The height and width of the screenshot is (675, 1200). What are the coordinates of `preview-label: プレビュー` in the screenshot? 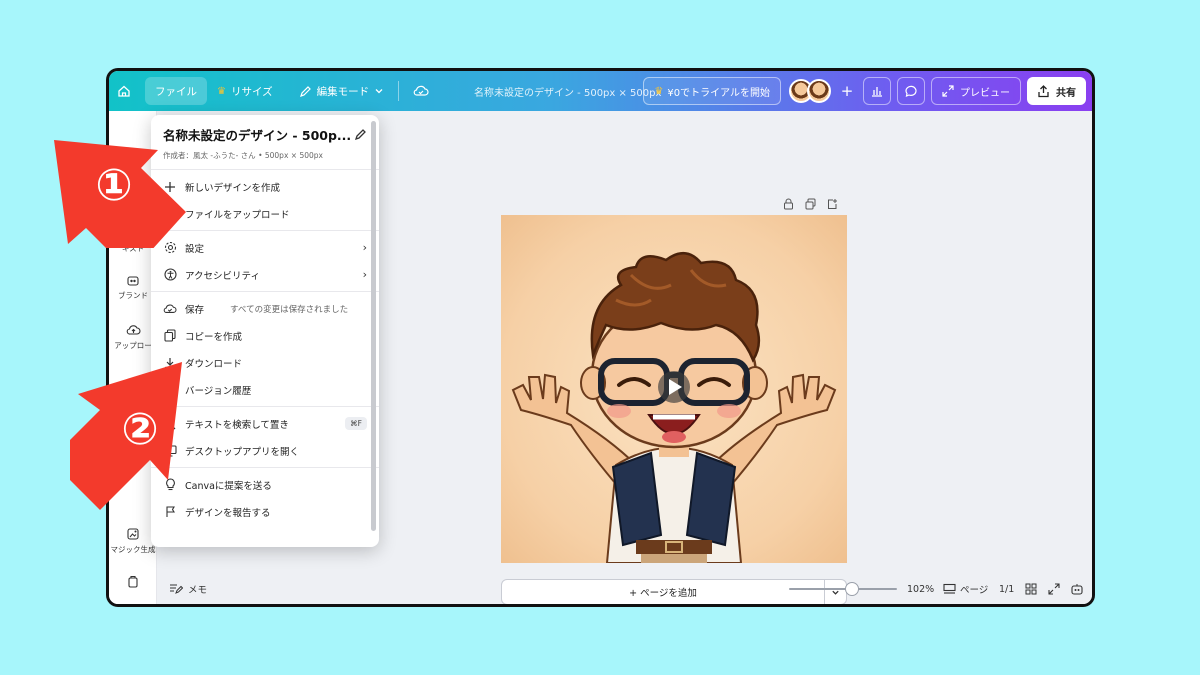 It's located at (985, 93).